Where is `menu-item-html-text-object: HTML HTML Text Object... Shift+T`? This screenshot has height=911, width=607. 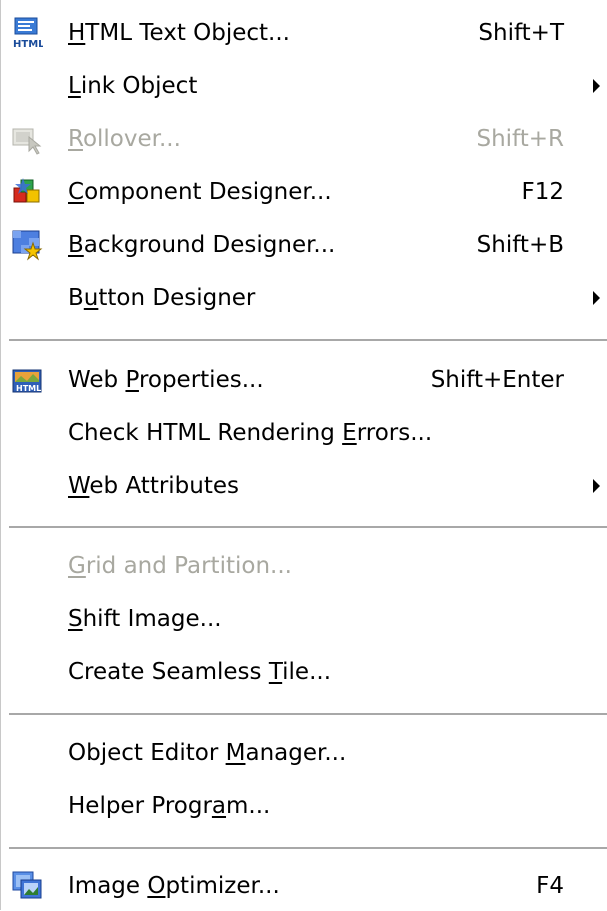
menu-item-html-text-object: HTML HTML Text Object... Shift+T is located at coordinates (304, 33).